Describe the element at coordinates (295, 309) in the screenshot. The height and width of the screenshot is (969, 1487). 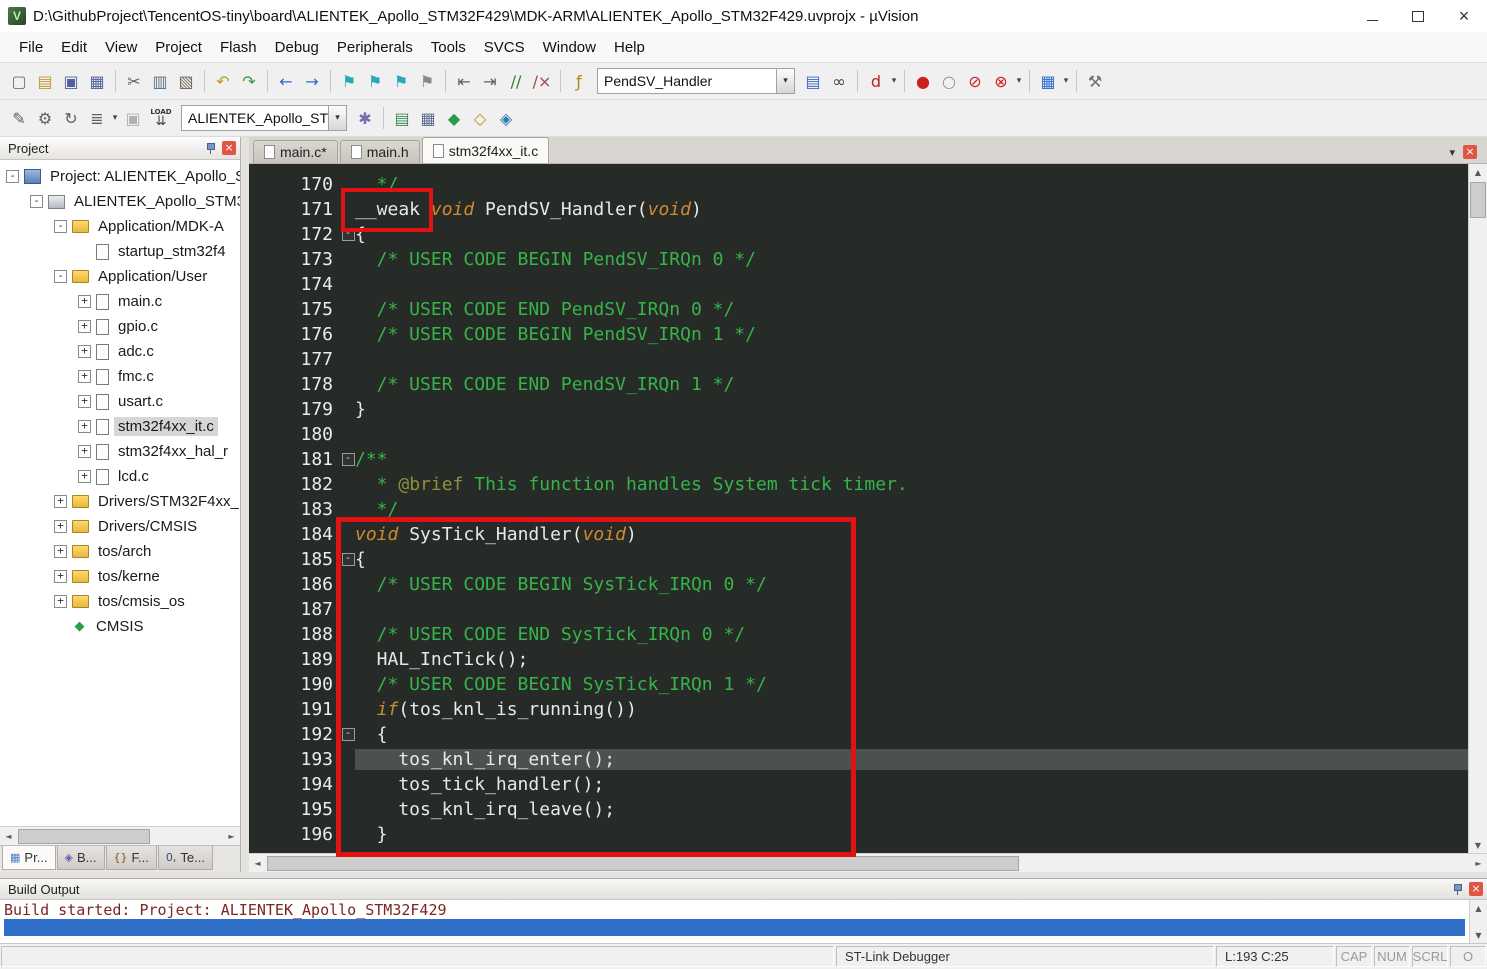
I see `line-number: 175` at that location.